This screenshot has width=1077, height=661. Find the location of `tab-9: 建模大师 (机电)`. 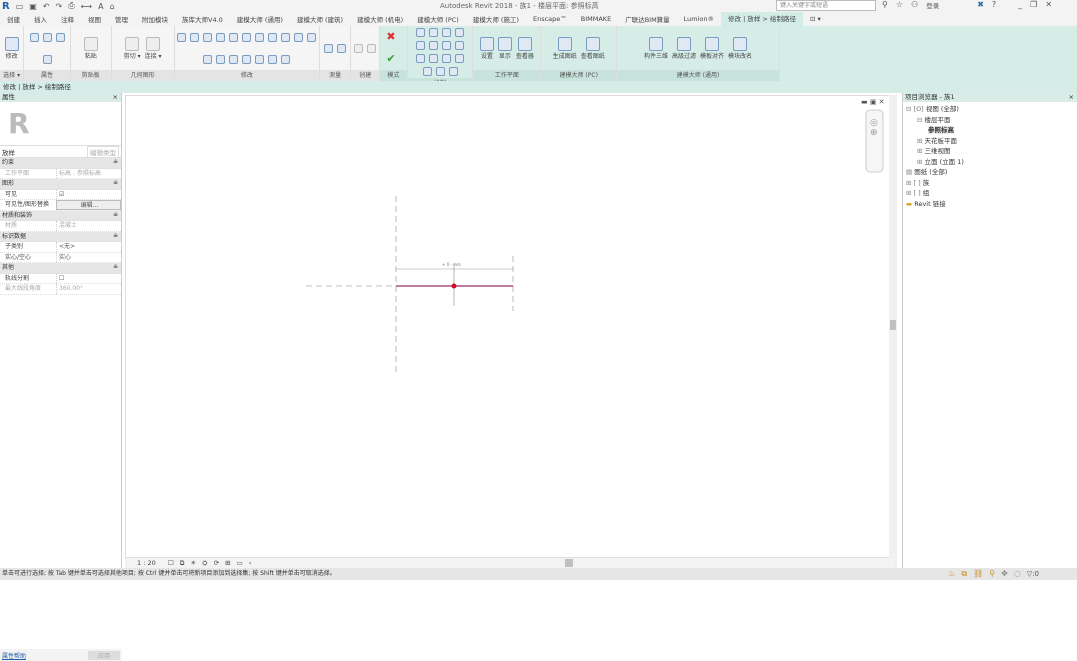

tab-9: 建模大师 (机电) is located at coordinates (380, 19).